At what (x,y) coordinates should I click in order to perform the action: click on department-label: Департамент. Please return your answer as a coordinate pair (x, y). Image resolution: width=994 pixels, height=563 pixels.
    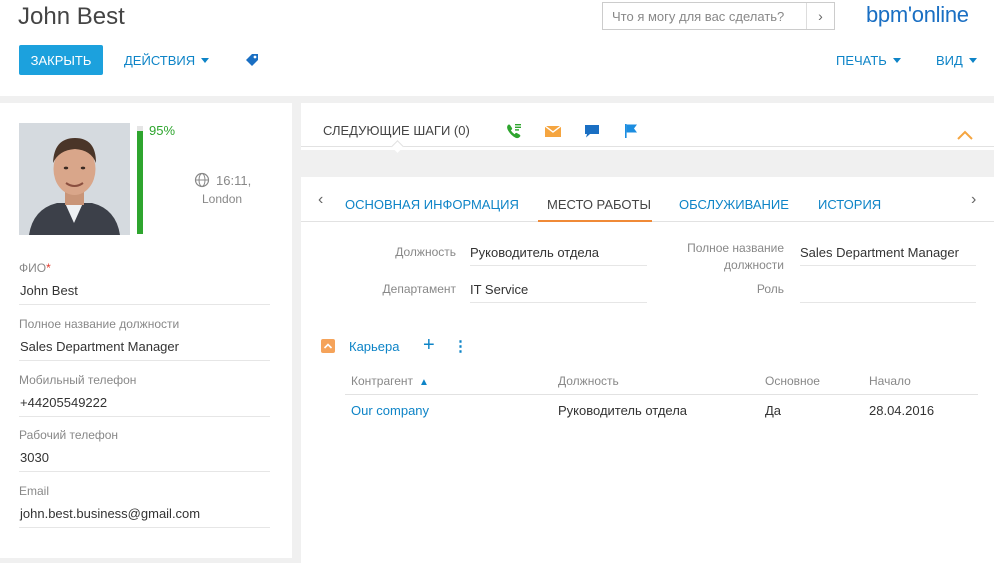
    Looking at the image, I should click on (419, 289).